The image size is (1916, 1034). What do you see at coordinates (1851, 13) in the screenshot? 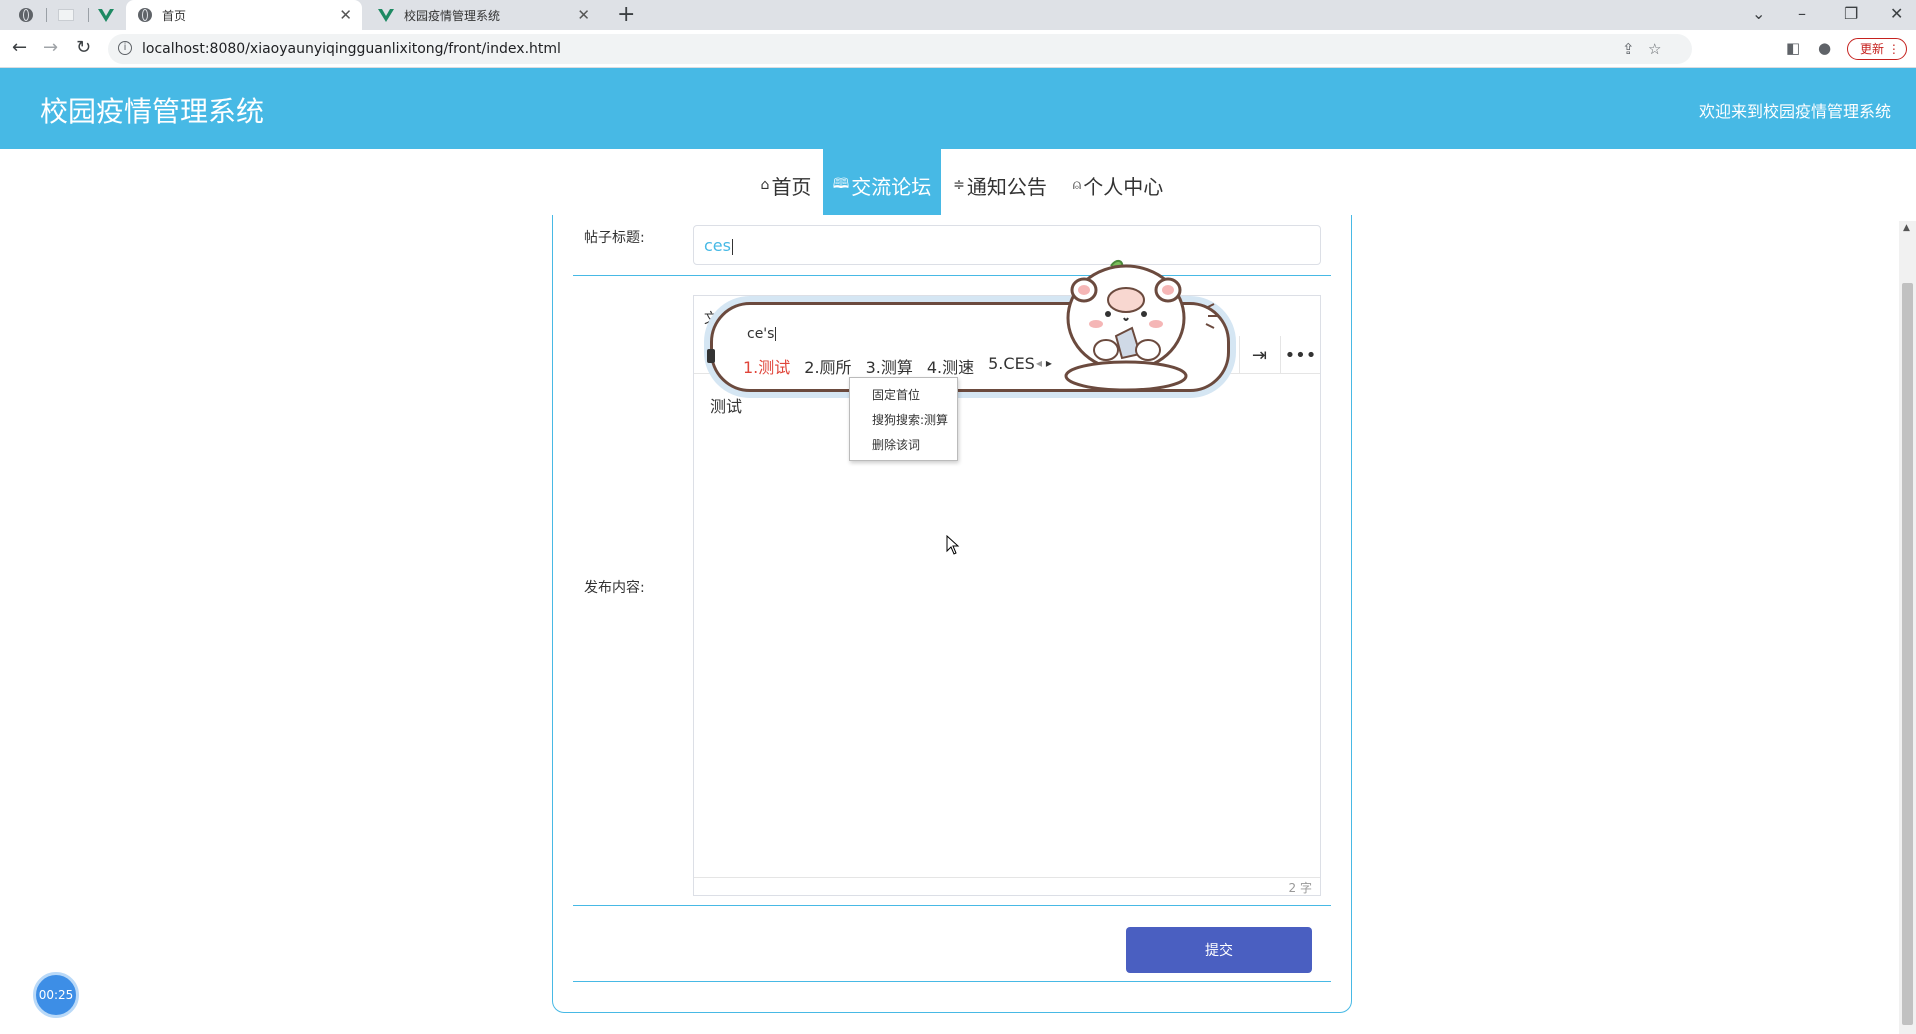
I see `restore-button: ❐` at bounding box center [1851, 13].